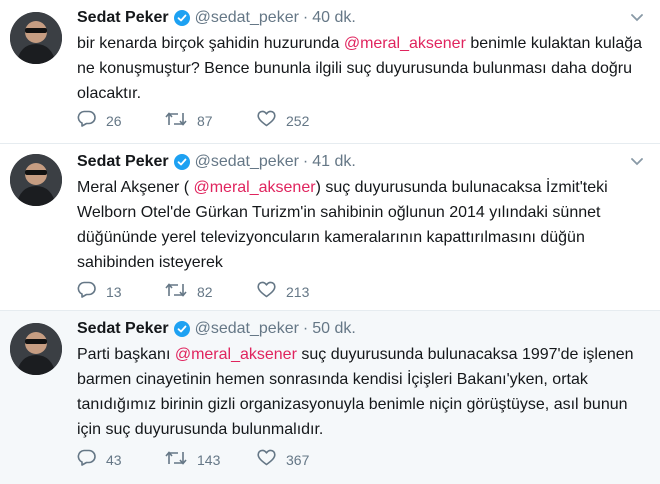 This screenshot has height=484, width=660. Describe the element at coordinates (135, 187) in the screenshot. I see `tweet-text-part: Meral Akşener (` at that location.